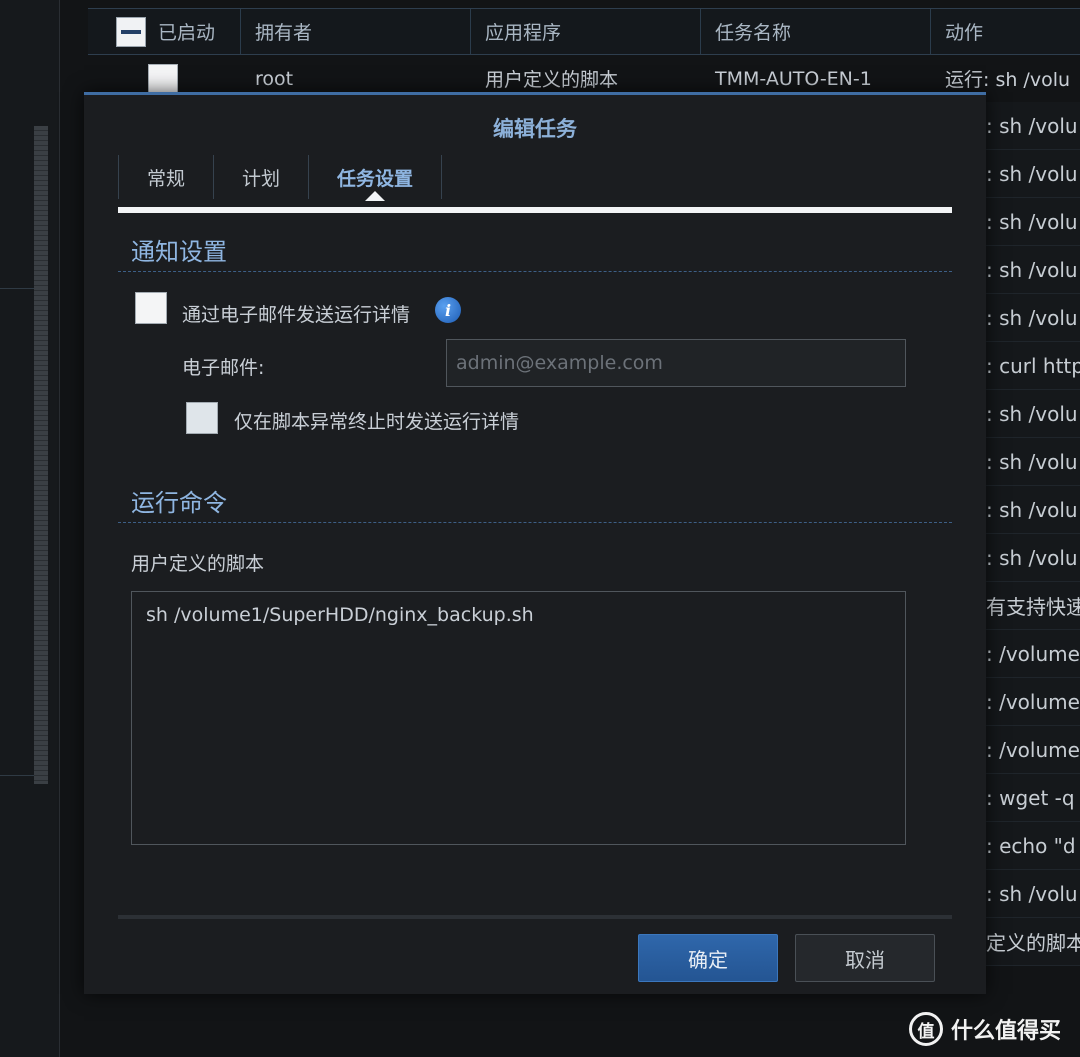 Image resolution: width=1080 pixels, height=1057 pixels. What do you see at coordinates (179, 503) in the screenshot?
I see `section-title-run: 运行命令` at bounding box center [179, 503].